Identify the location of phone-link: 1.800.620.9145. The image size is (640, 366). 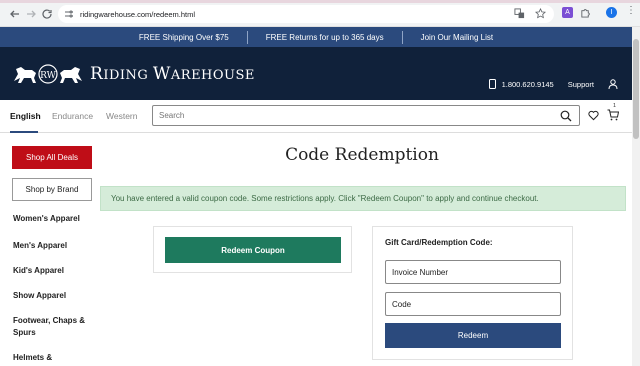
(521, 84).